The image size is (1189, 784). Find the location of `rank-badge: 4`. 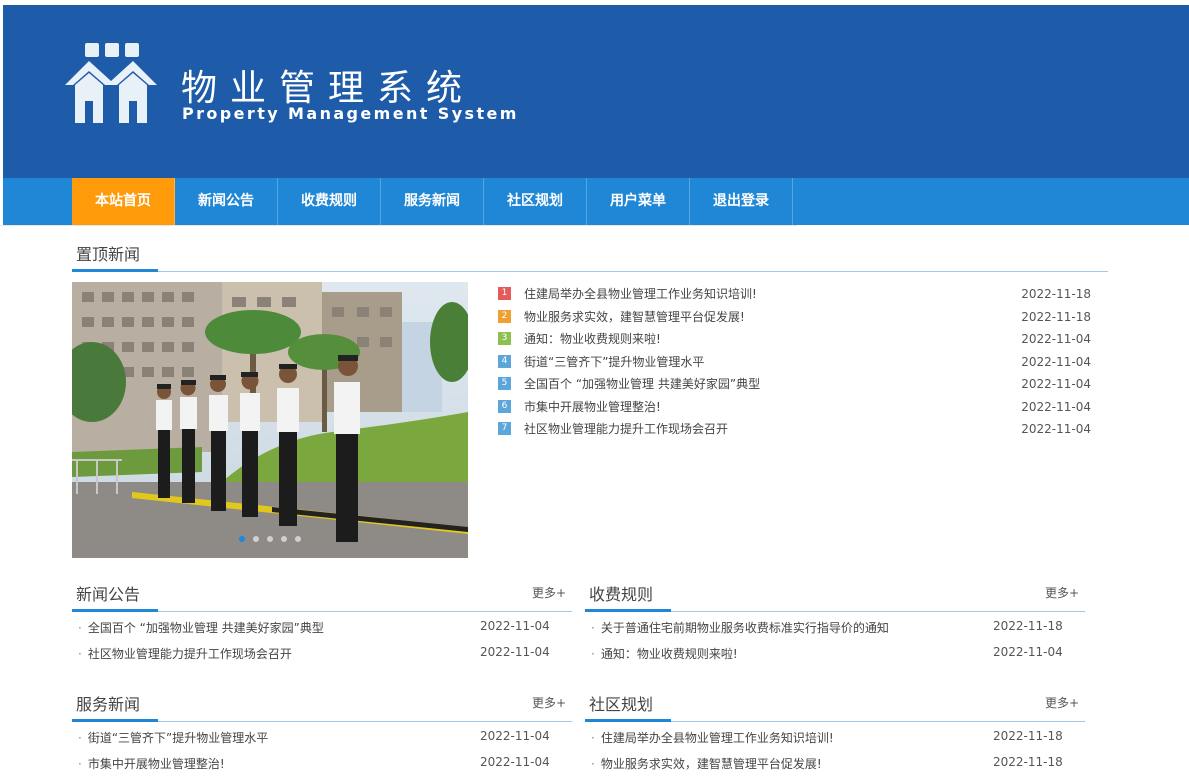

rank-badge: 4 is located at coordinates (504, 361).